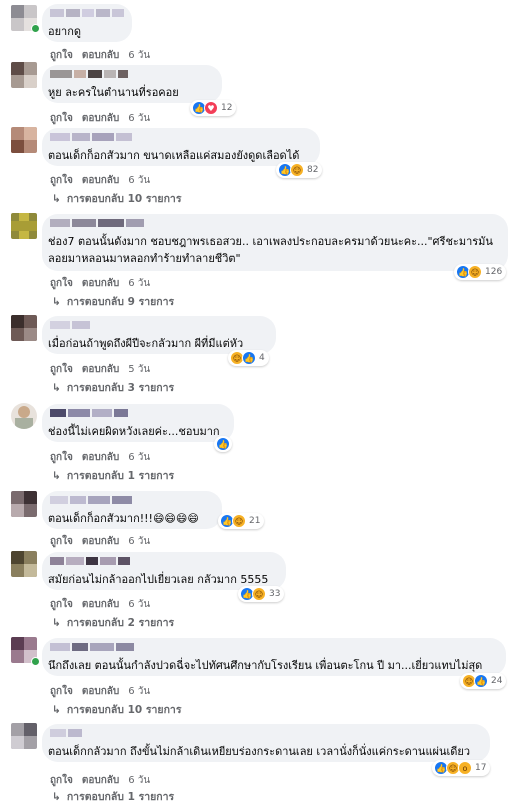  I want to click on comment-text: หูย ละครในตำนานที่รอคอย, so click(113, 92).